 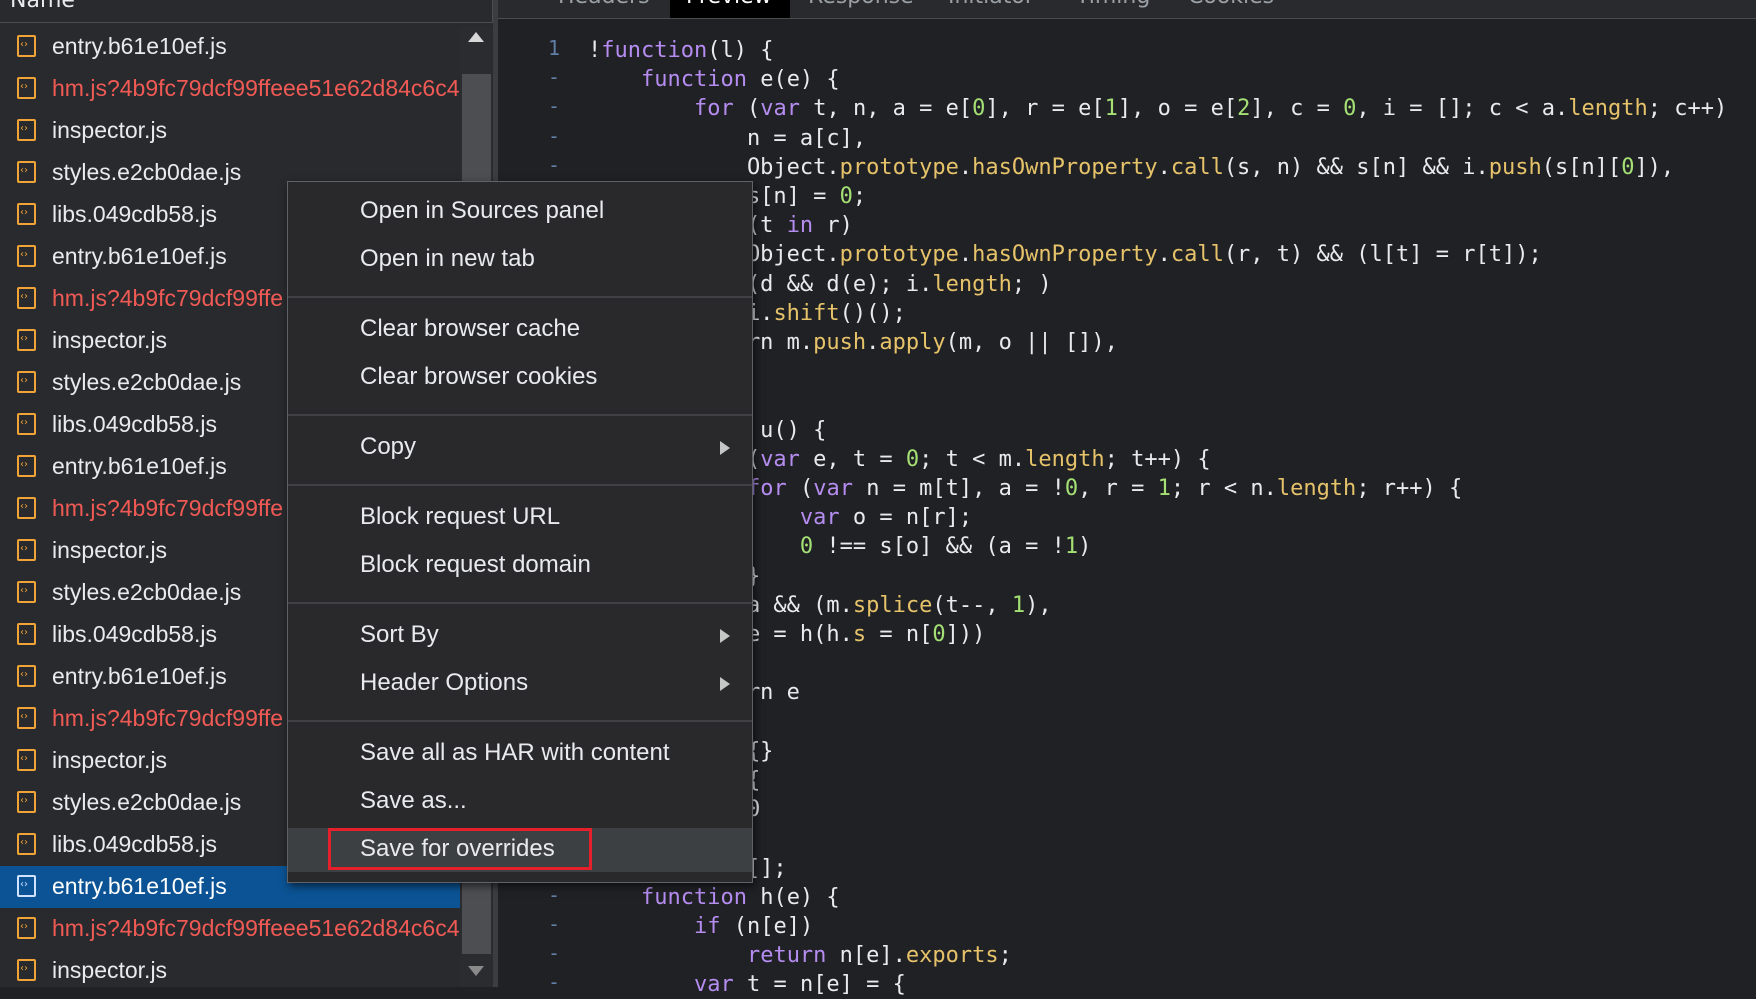 What do you see at coordinates (479, 376) in the screenshot?
I see `menu-item-label: Clear browser cookies` at bounding box center [479, 376].